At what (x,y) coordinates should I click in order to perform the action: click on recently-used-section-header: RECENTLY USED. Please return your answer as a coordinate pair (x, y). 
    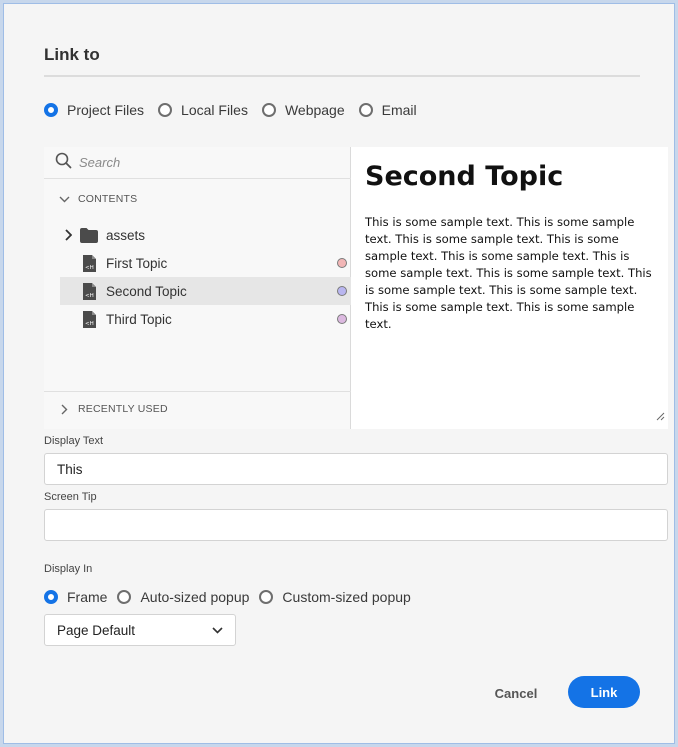
    Looking at the image, I should click on (112, 409).